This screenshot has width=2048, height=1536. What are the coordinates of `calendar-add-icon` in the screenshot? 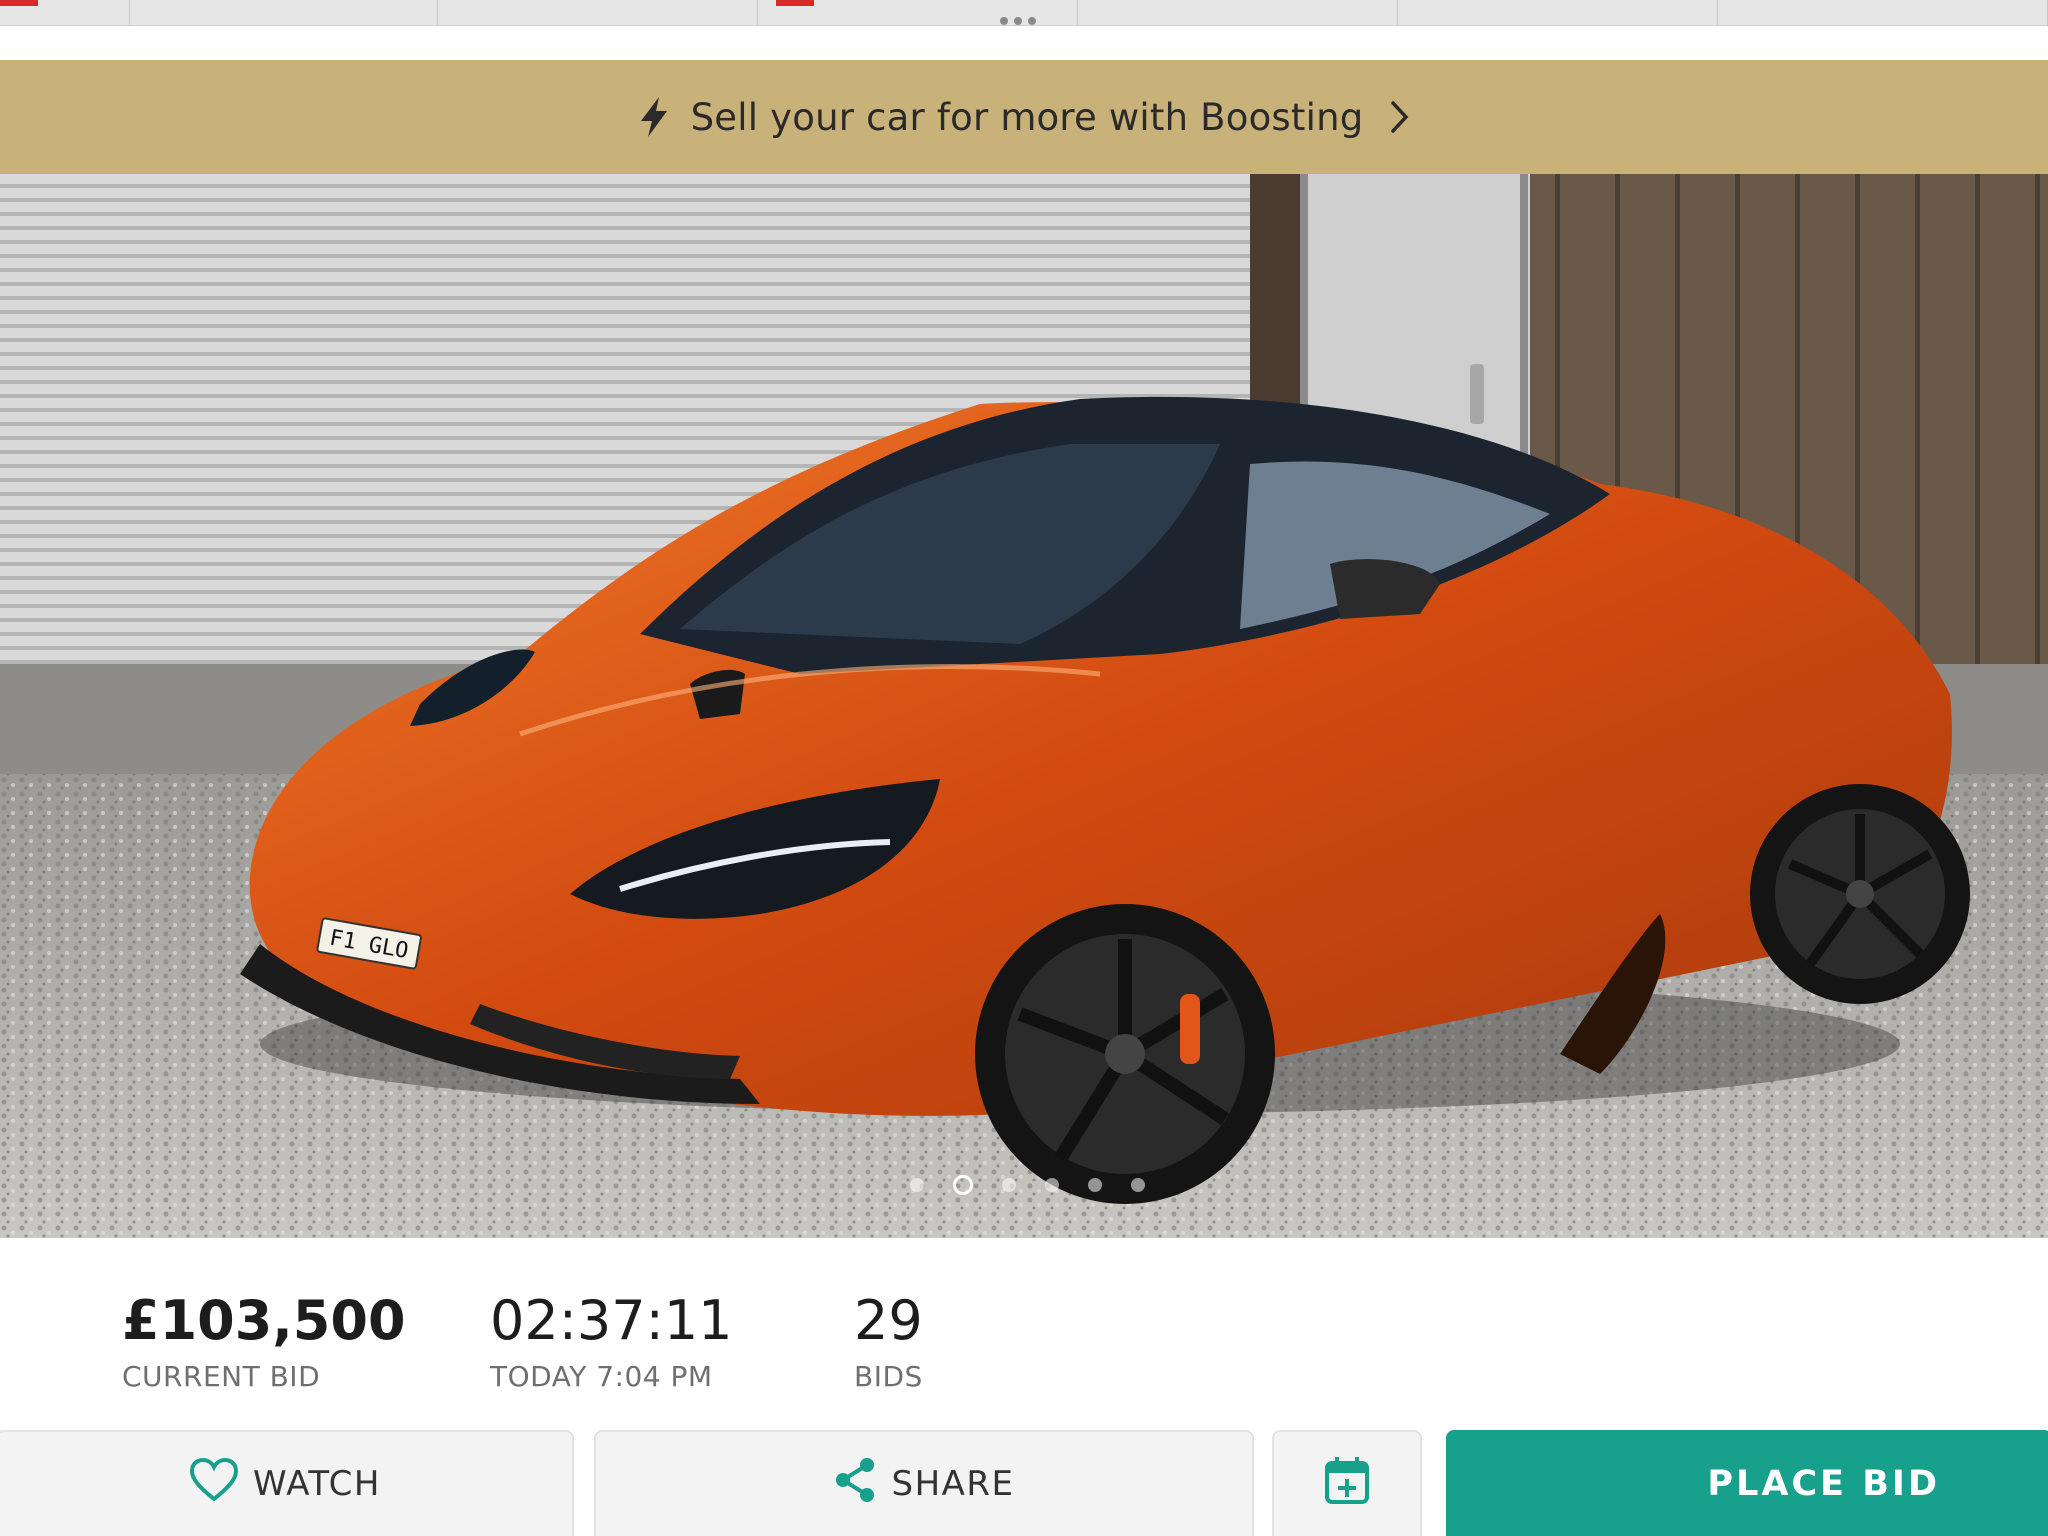 It's located at (1347, 1484).